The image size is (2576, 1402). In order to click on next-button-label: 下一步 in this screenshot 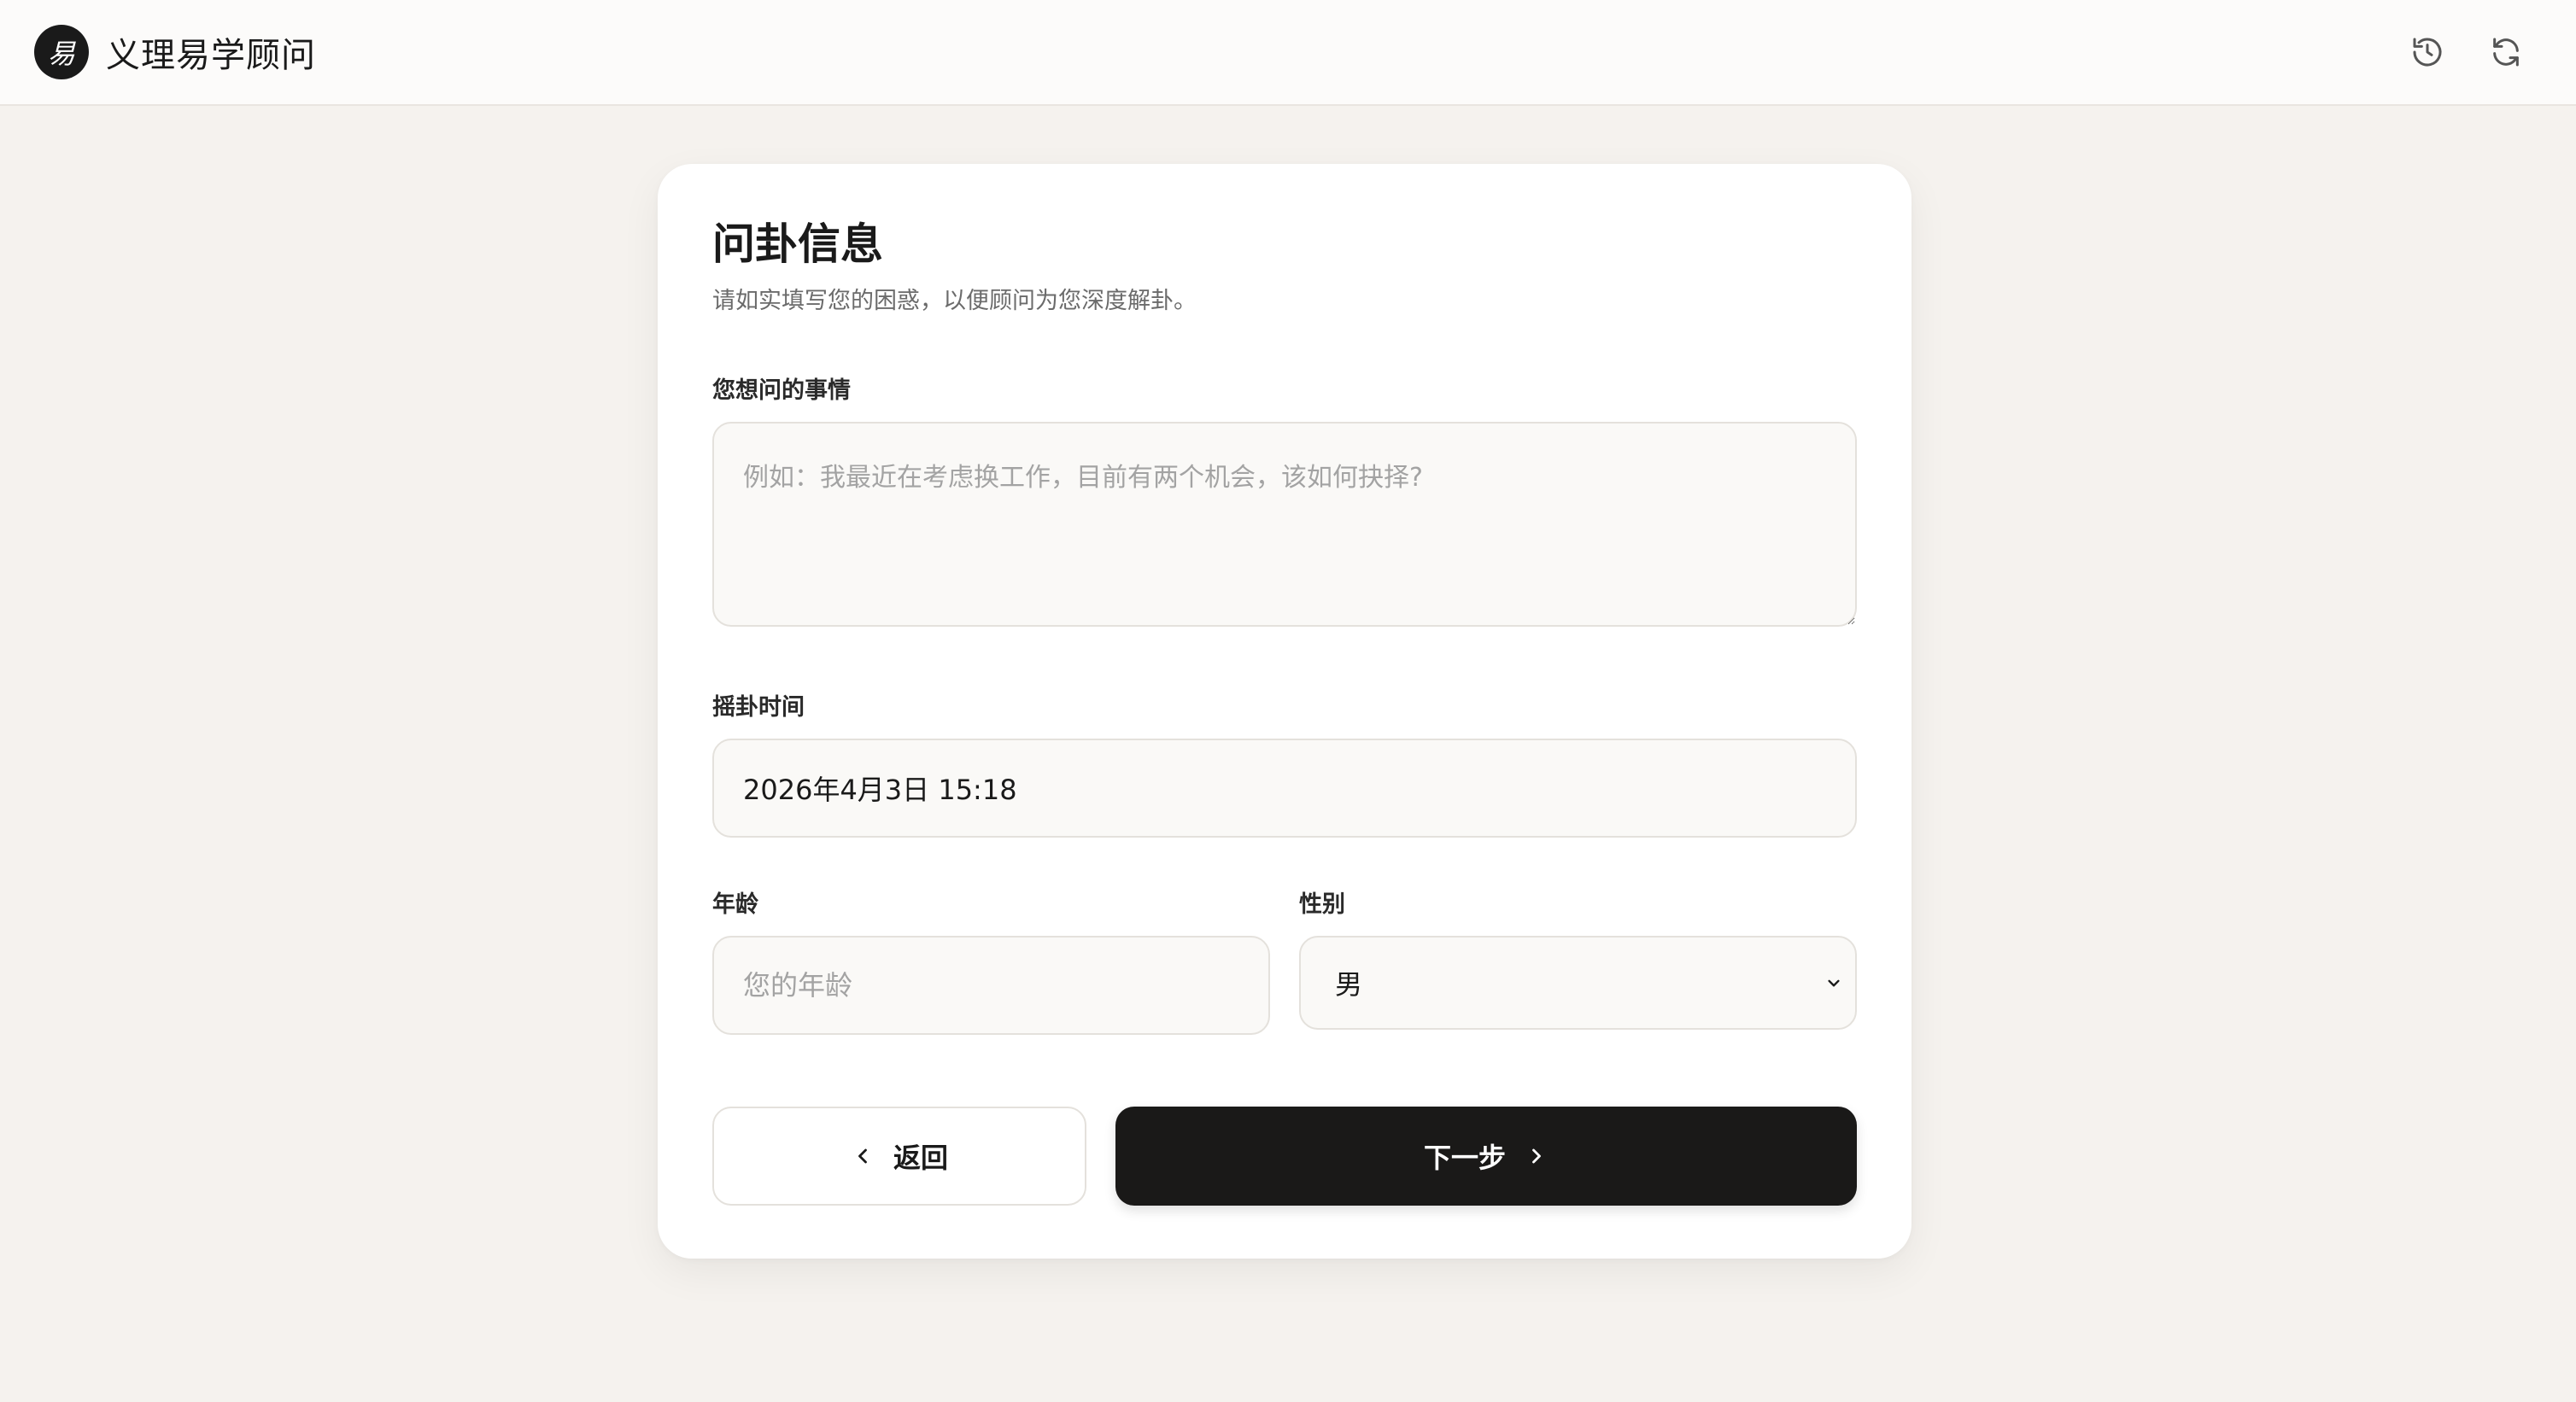, I will do `click(1464, 1158)`.